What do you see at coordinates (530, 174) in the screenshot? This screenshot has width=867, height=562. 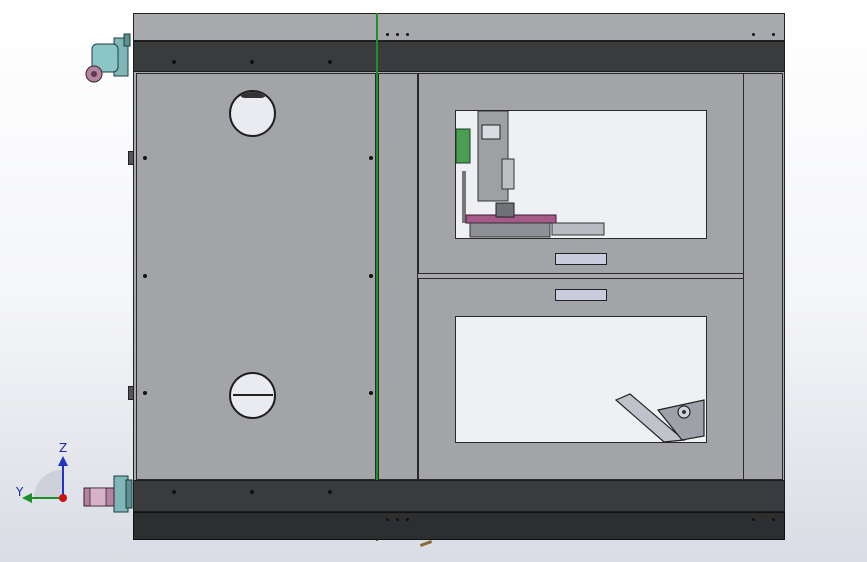 I see `internal-mechanism` at bounding box center [530, 174].